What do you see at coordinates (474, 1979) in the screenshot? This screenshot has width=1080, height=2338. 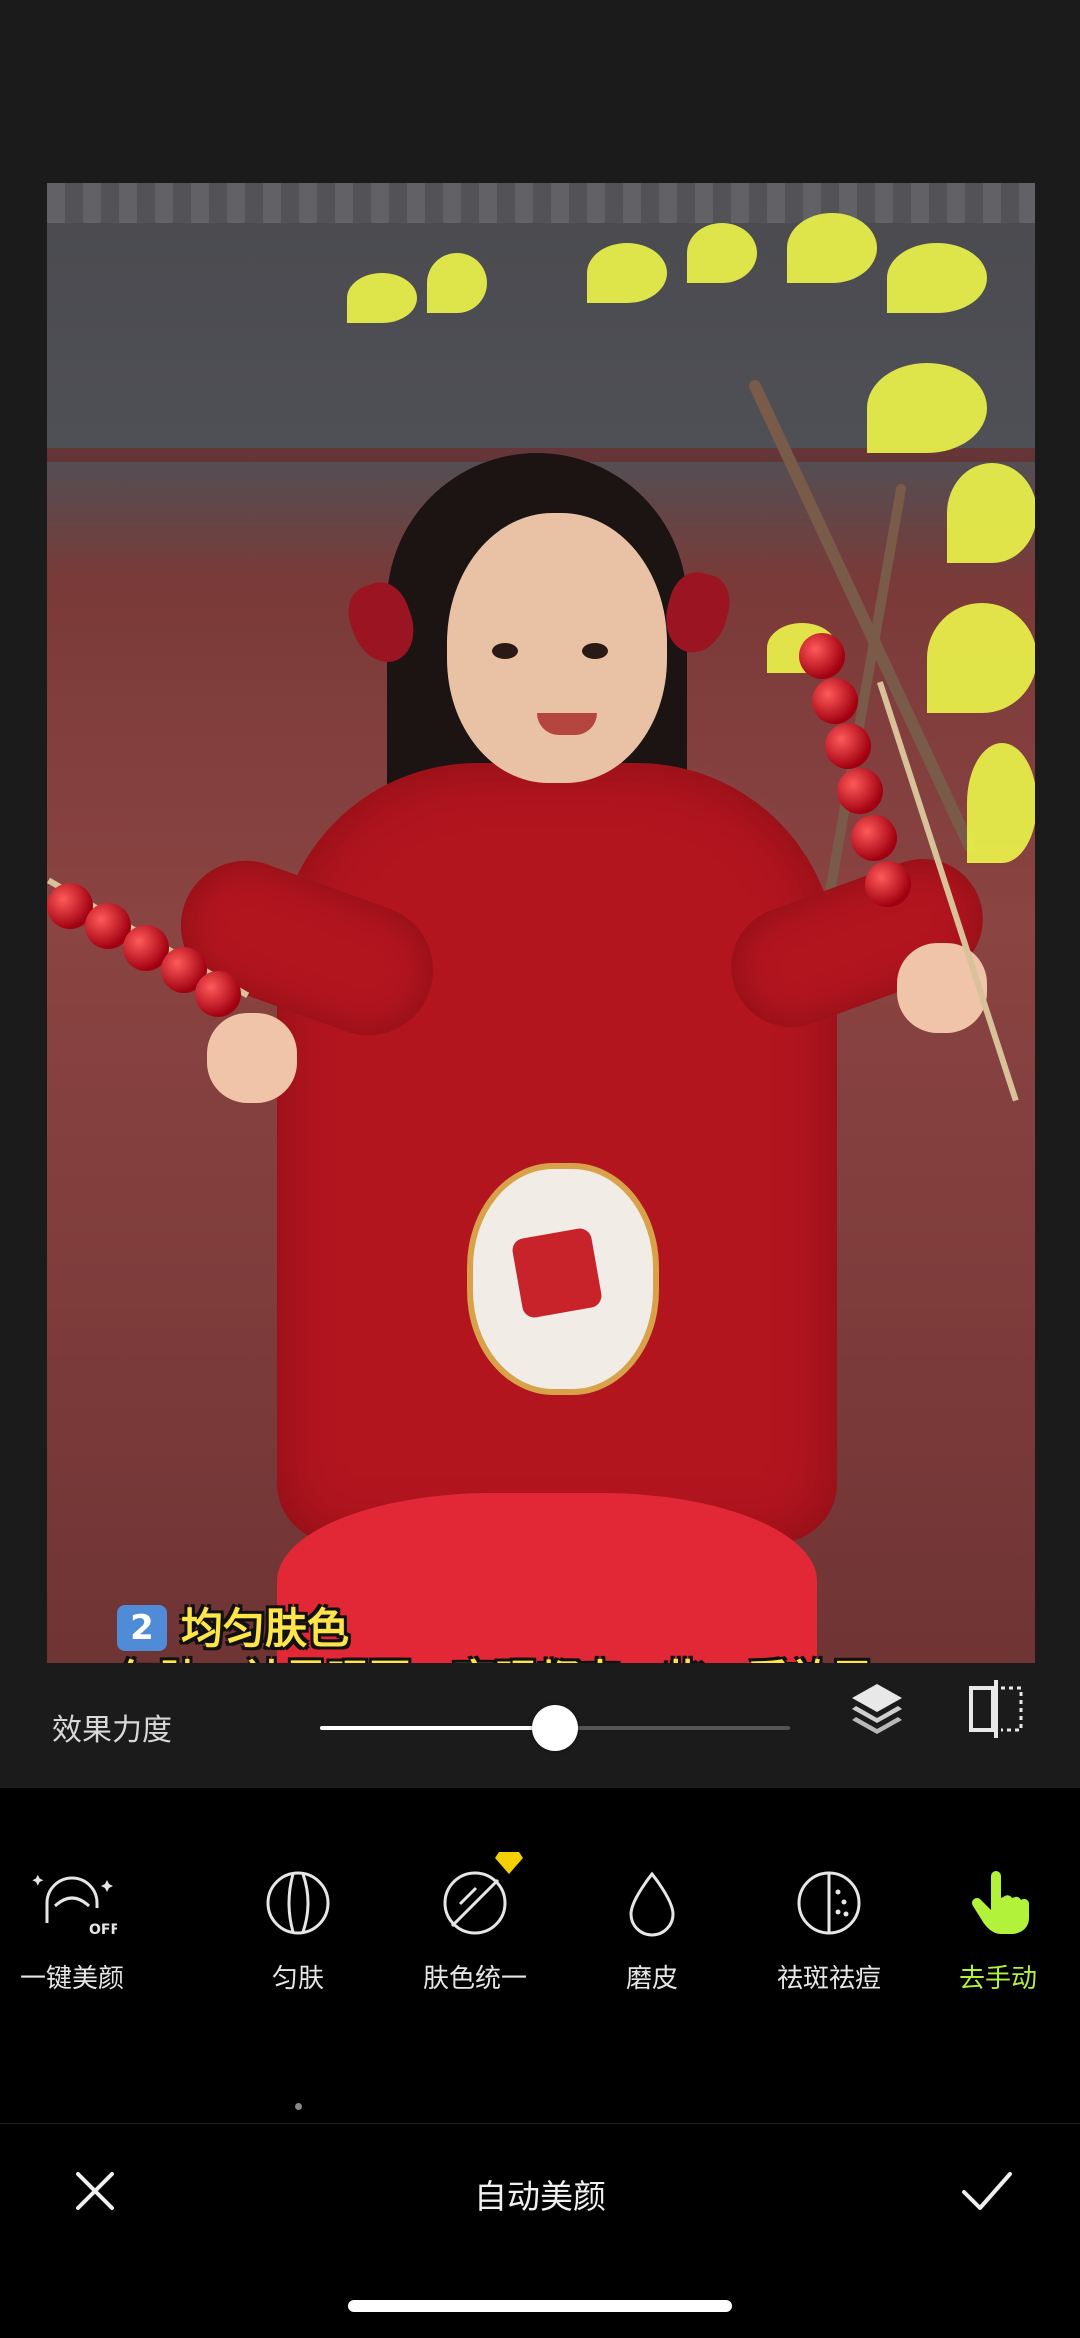 I see `tool-label: 肤色统一` at bounding box center [474, 1979].